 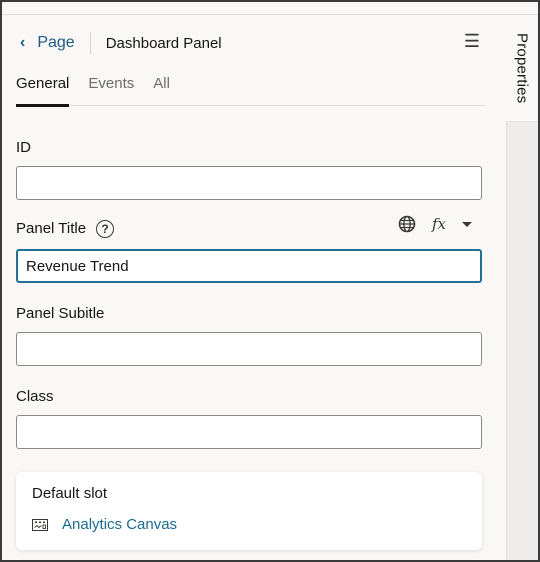 I want to click on default-slot-title: Default slot, so click(x=70, y=493).